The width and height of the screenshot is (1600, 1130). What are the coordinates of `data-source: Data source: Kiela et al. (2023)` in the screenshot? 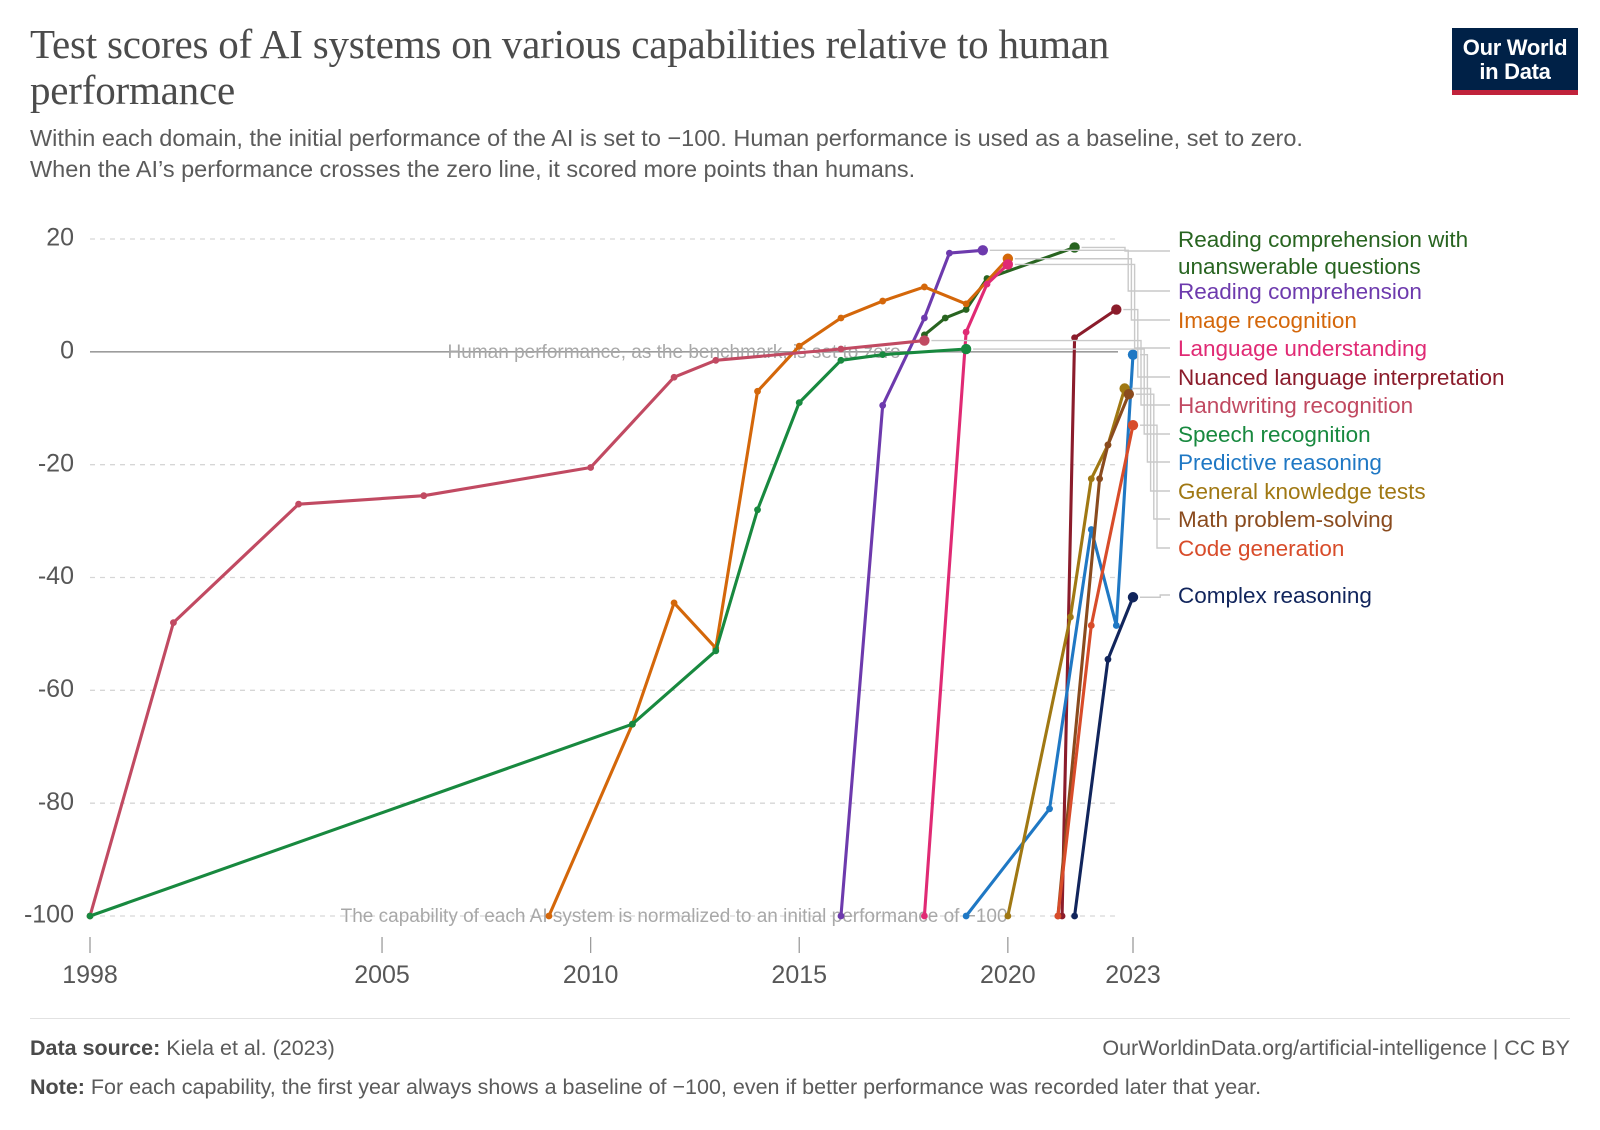 It's located at (182, 1048).